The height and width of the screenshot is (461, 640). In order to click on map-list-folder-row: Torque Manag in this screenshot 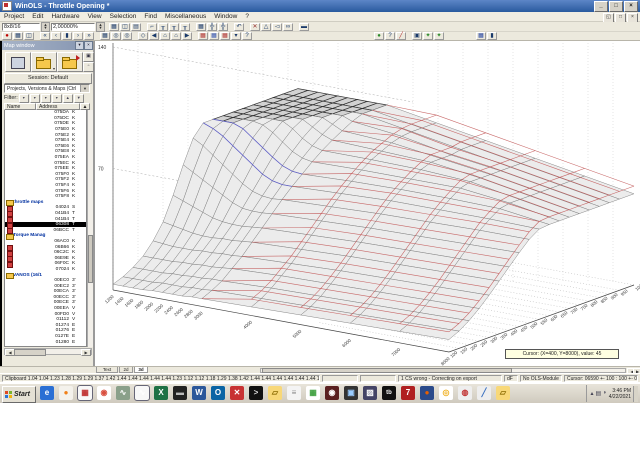, I will do `click(45, 236)`.